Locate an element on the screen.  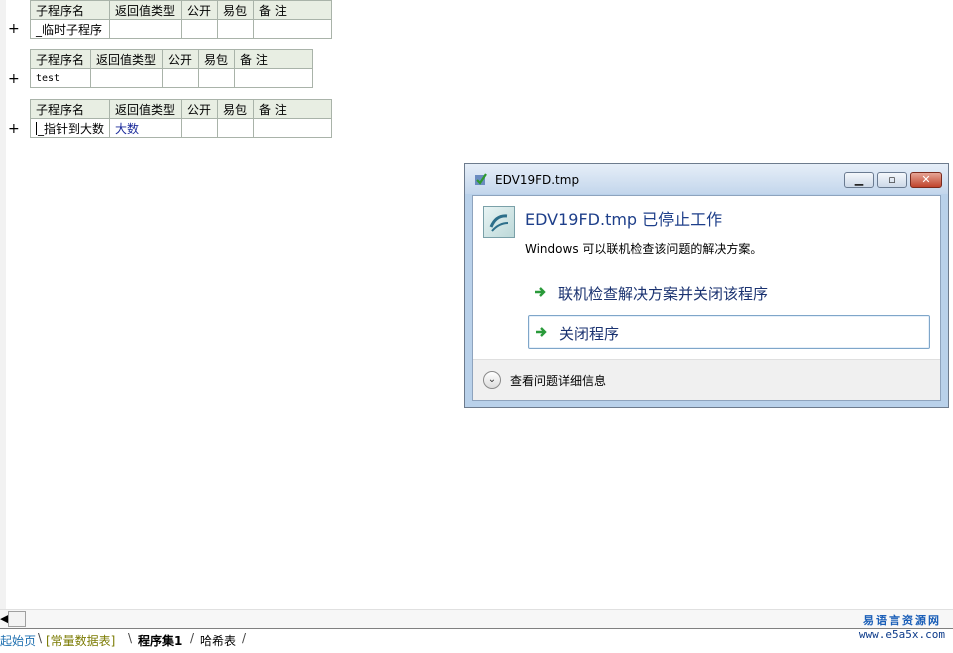
table-row: _临时子程序 is located at coordinates (181, 29).